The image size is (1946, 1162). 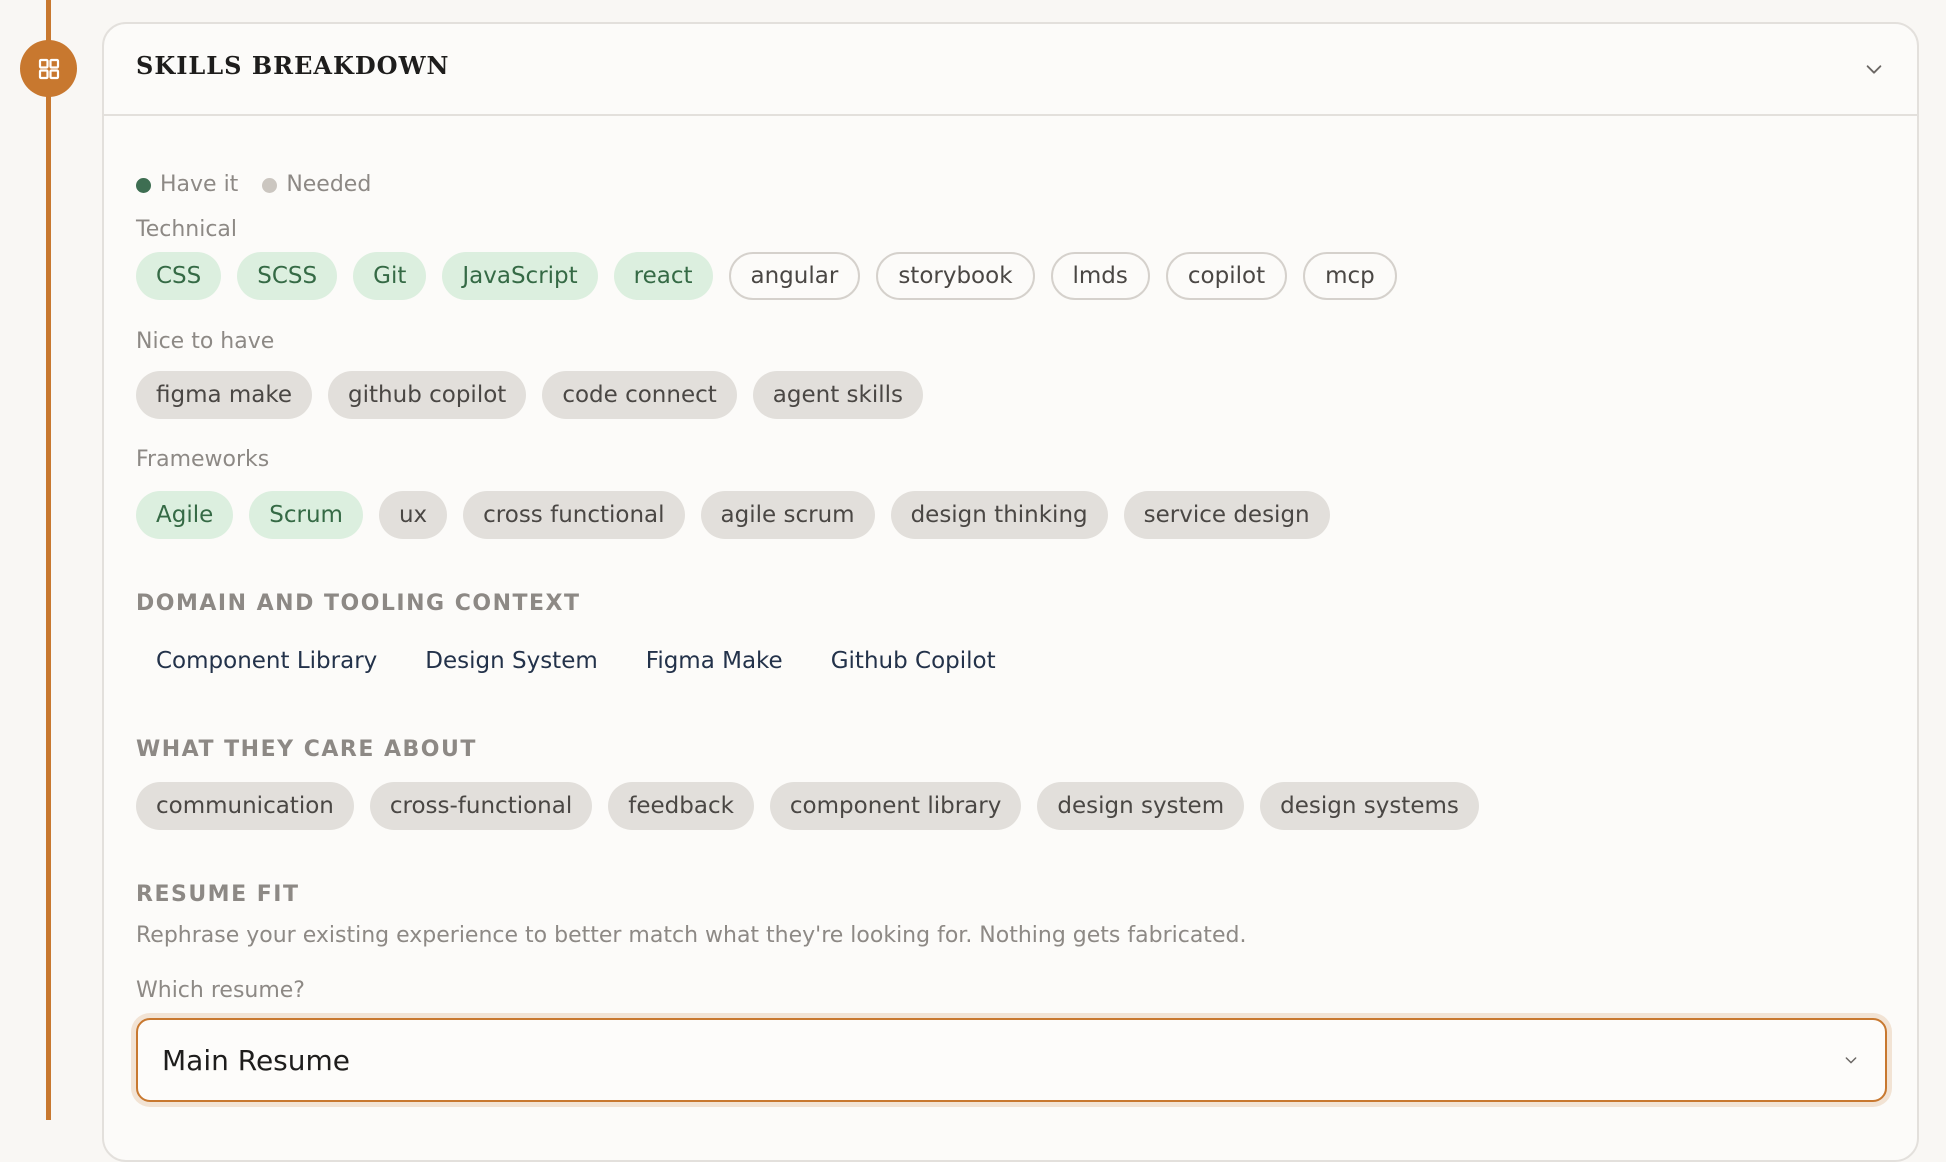 What do you see at coordinates (663, 276) in the screenshot?
I see `skill-tag: react` at bounding box center [663, 276].